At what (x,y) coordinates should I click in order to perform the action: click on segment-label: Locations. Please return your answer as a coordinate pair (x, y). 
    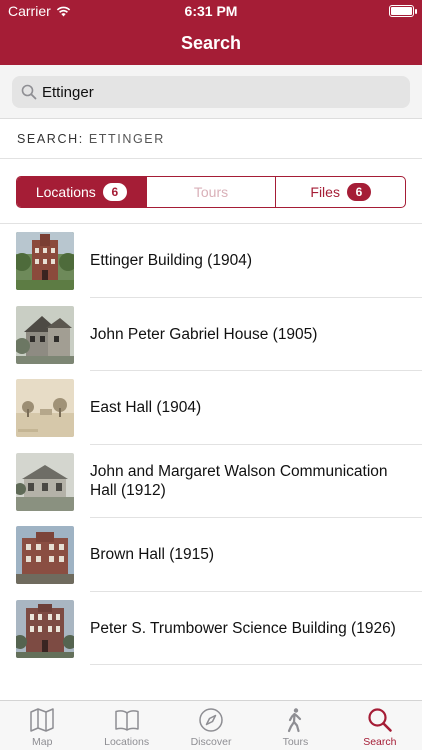
    Looking at the image, I should click on (65, 192).